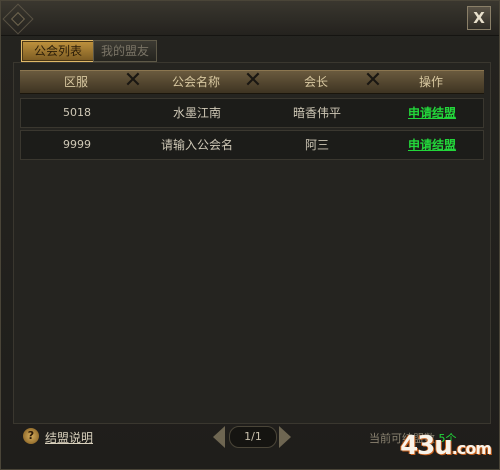  What do you see at coordinates (250, 18) in the screenshot?
I see `title-bar: X` at bounding box center [250, 18].